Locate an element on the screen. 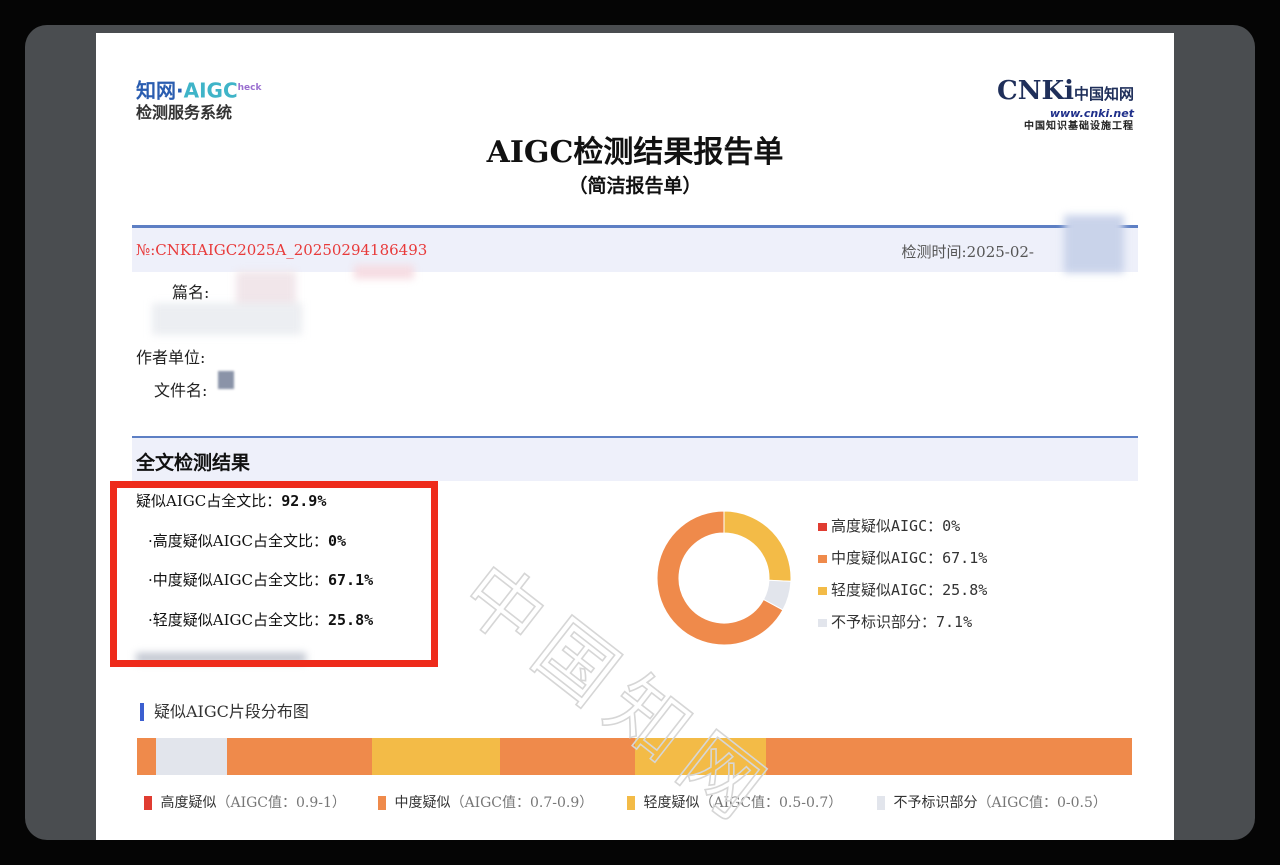 This screenshot has height=865, width=1280. file-name-label: 文件名: is located at coordinates (181, 390).